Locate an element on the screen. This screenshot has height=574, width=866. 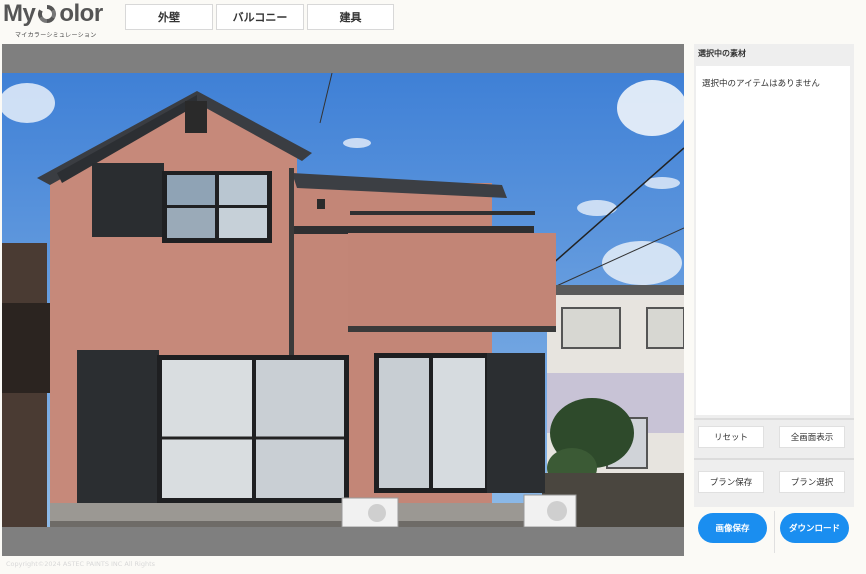
action-divider is located at coordinates (774, 532).